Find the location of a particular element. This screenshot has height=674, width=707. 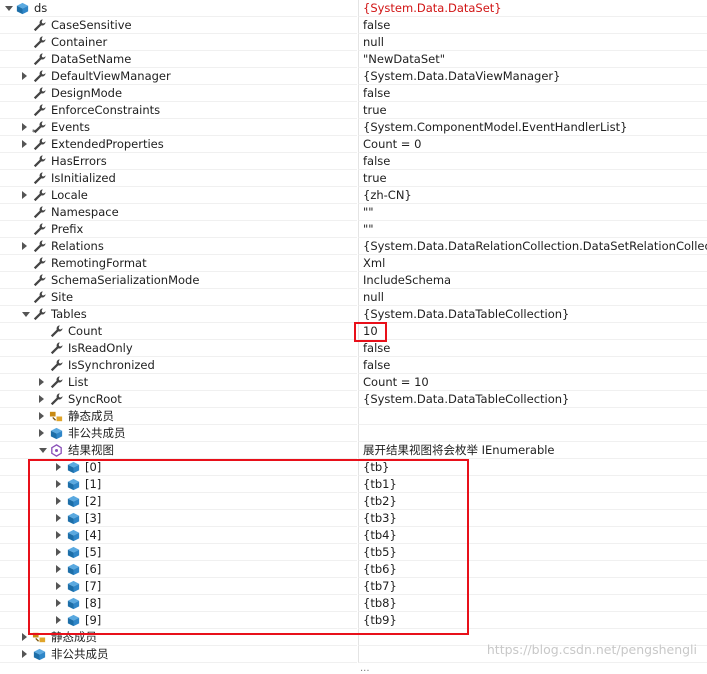

watch-row: Site null is located at coordinates (353, 297).